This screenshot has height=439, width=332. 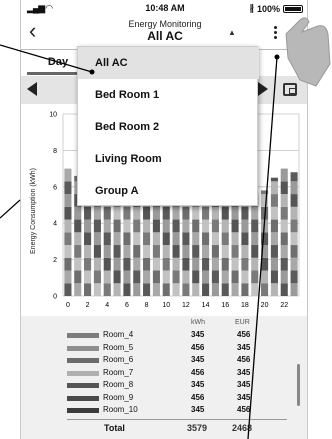 I want to click on x-tick-label: 16, so click(x=225, y=305).